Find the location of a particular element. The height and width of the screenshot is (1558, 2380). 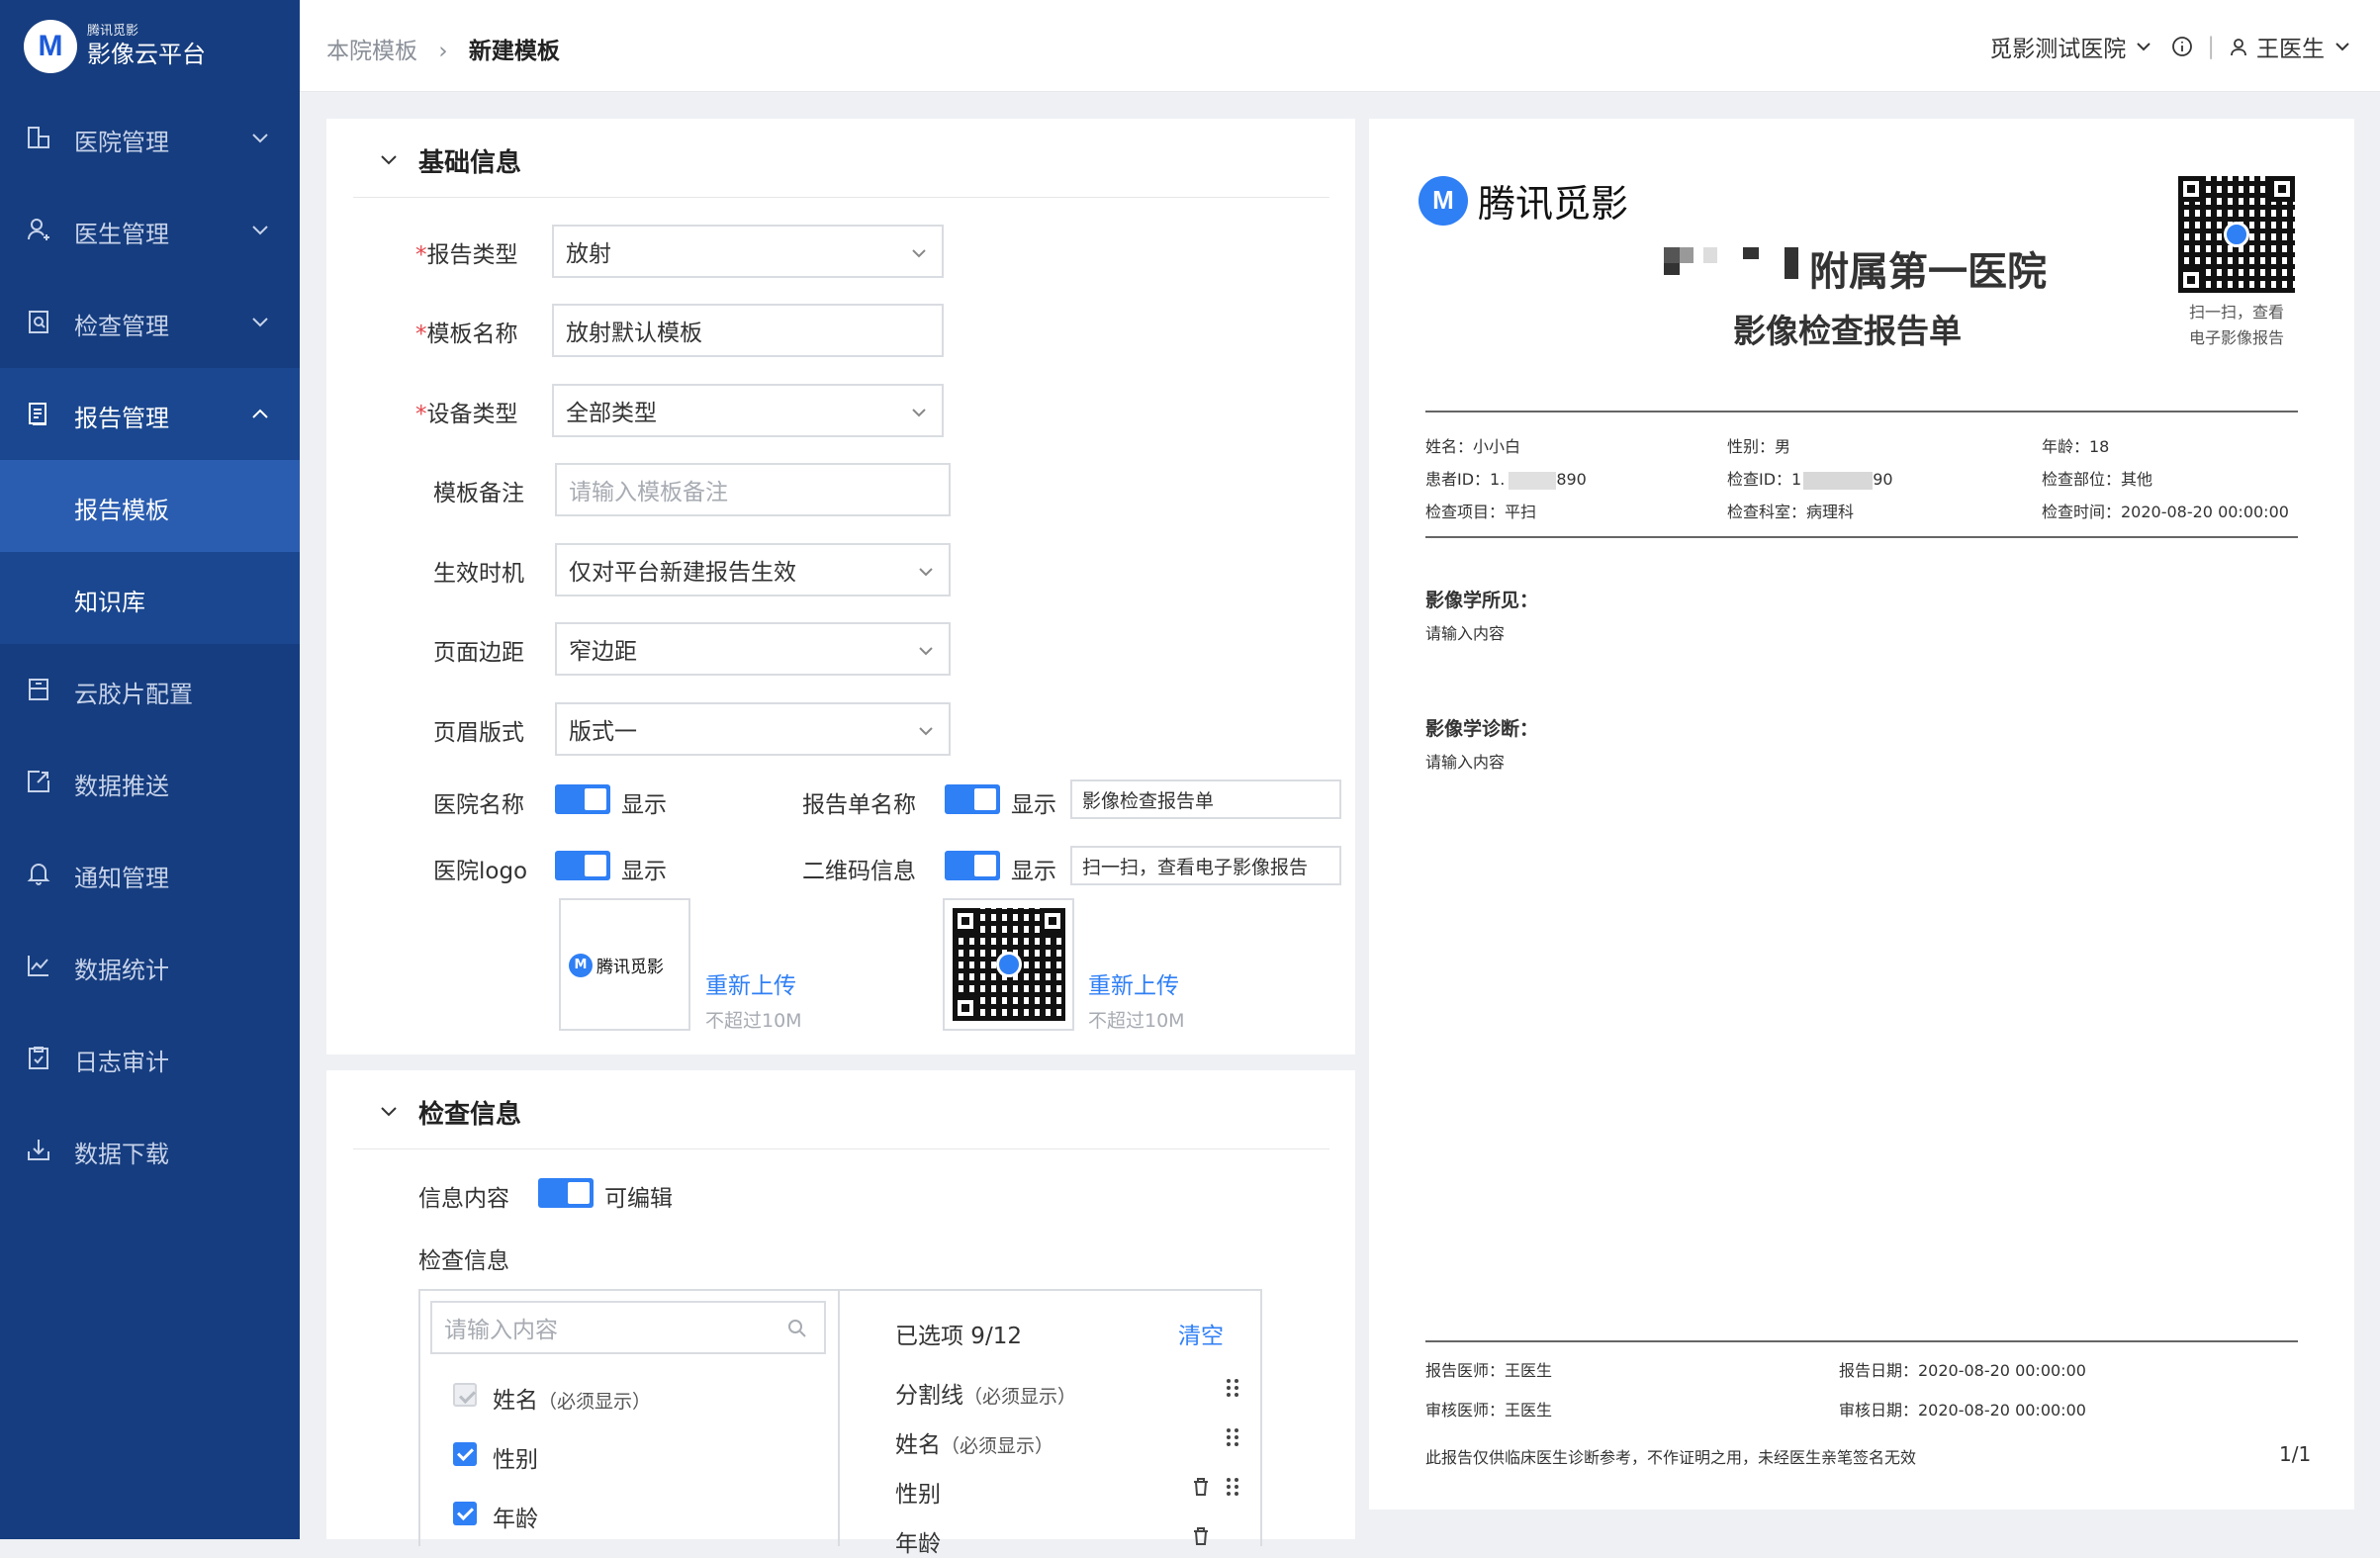

report-name-toggle is located at coordinates (972, 799).